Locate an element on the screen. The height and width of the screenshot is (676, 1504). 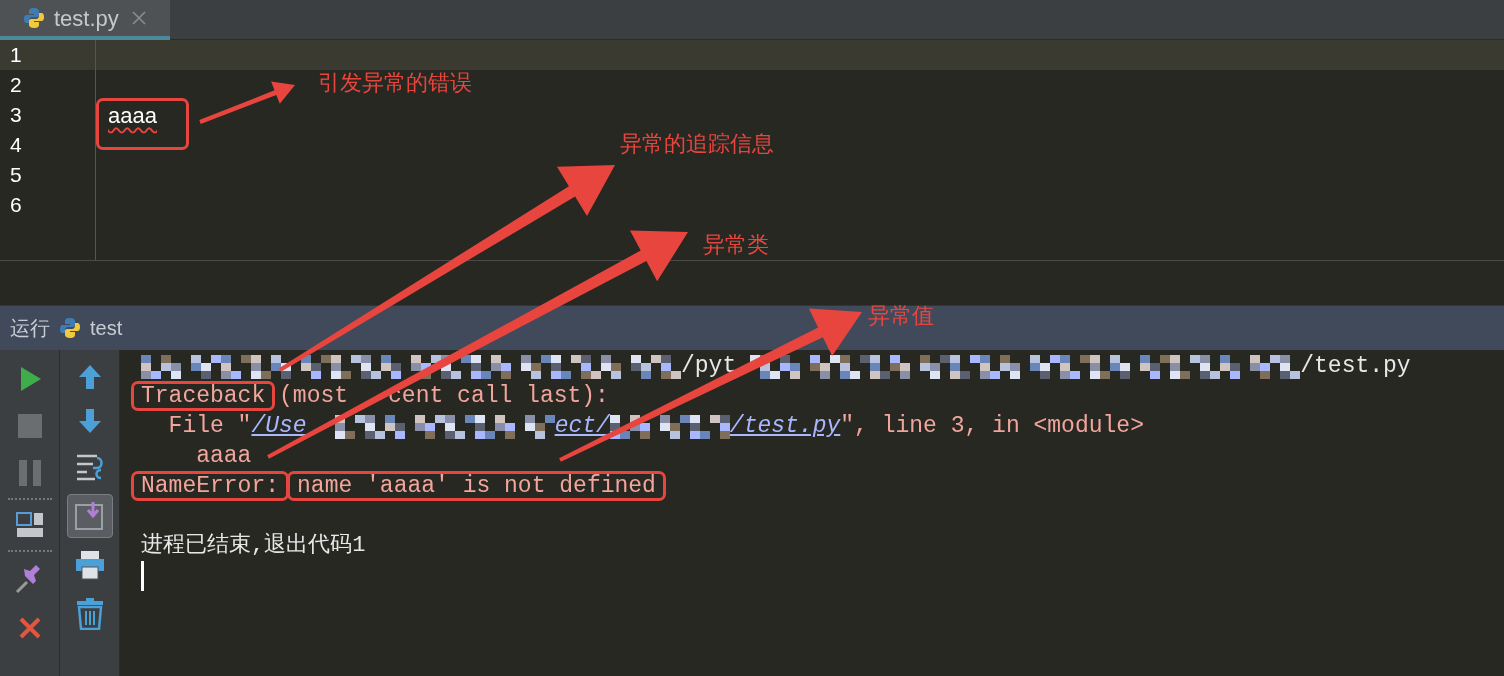
console-text: ", line 3, in <module> is located at coordinates (992, 426).